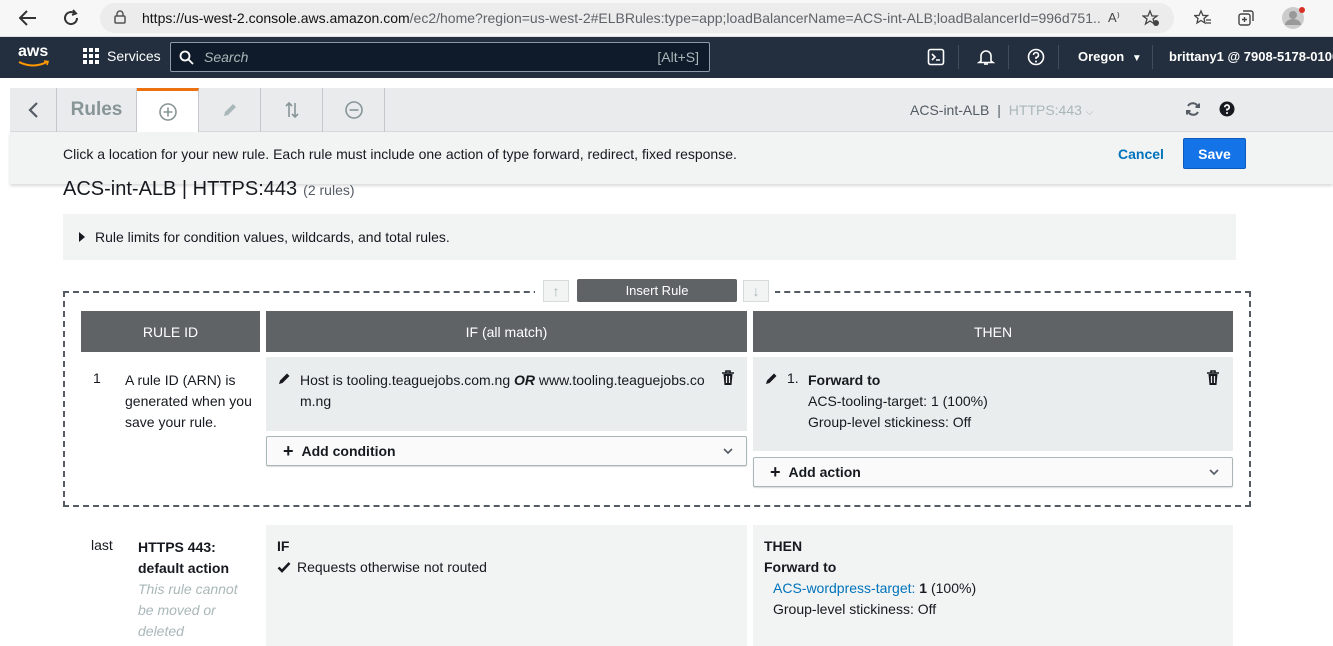 This screenshot has width=1333, height=646. What do you see at coordinates (1141, 154) in the screenshot?
I see `cancel-button: Cancel` at bounding box center [1141, 154].